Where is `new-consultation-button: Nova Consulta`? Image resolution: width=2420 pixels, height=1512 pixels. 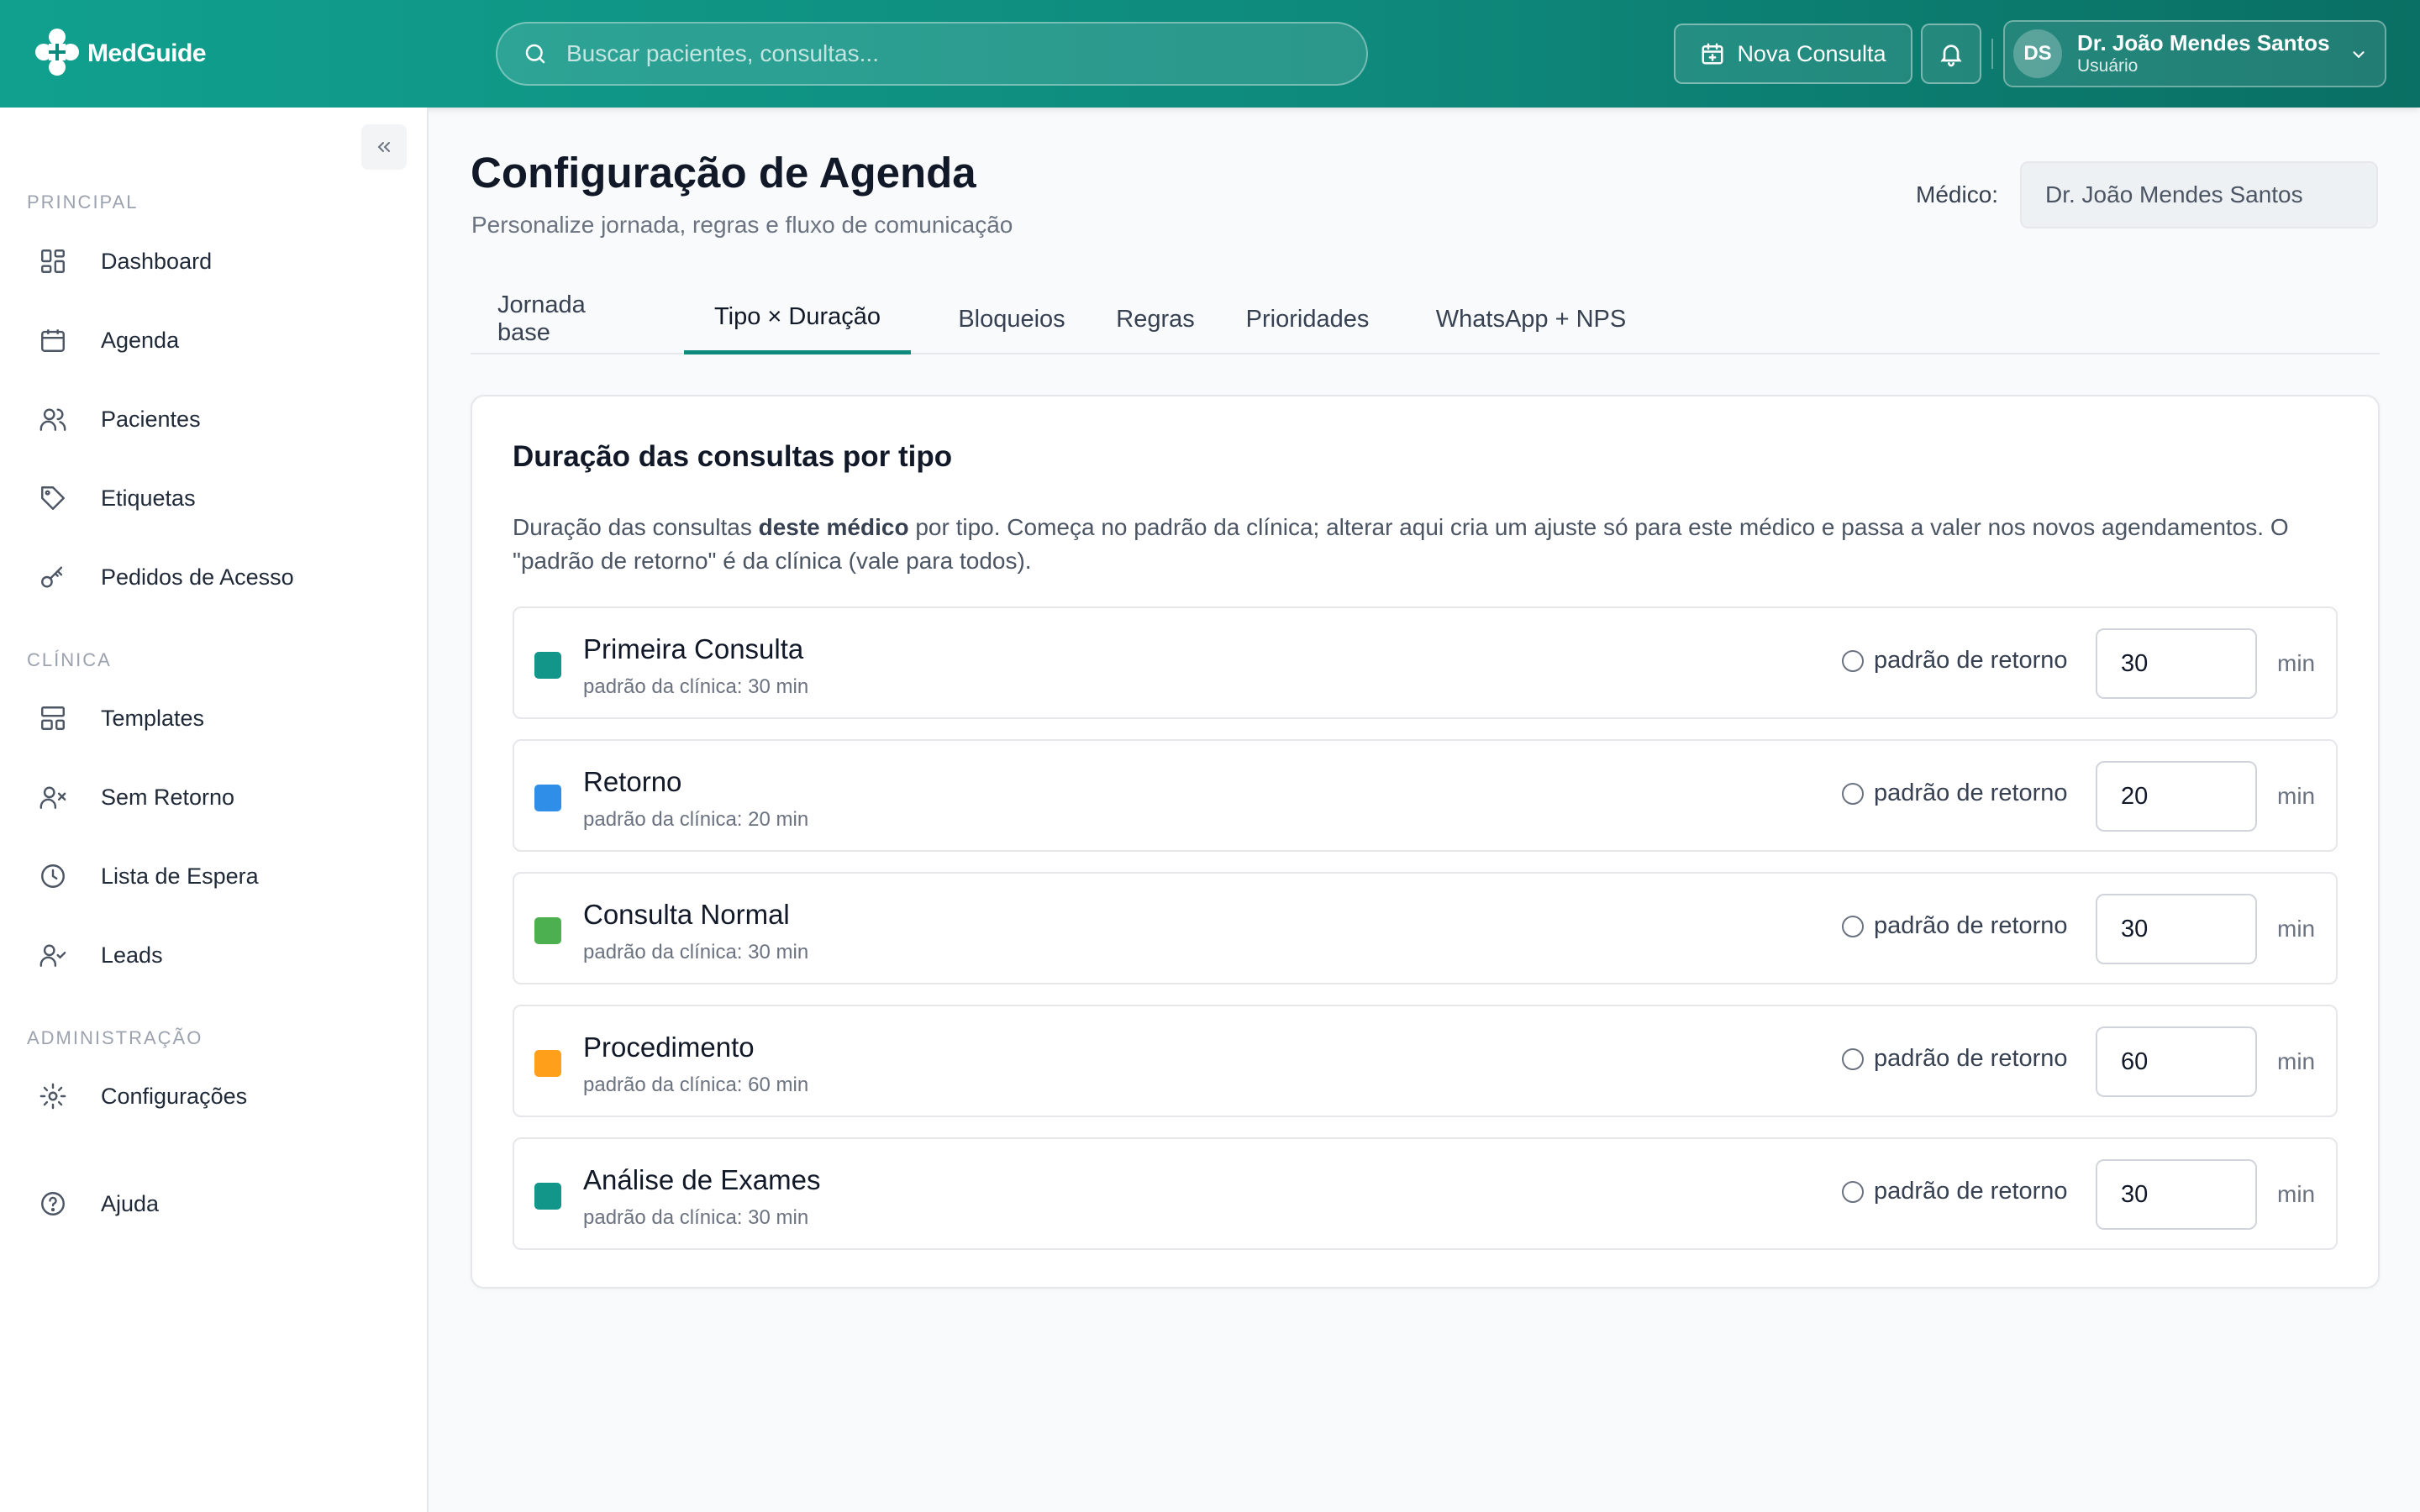
new-consultation-button: Nova Consulta is located at coordinates (1793, 54).